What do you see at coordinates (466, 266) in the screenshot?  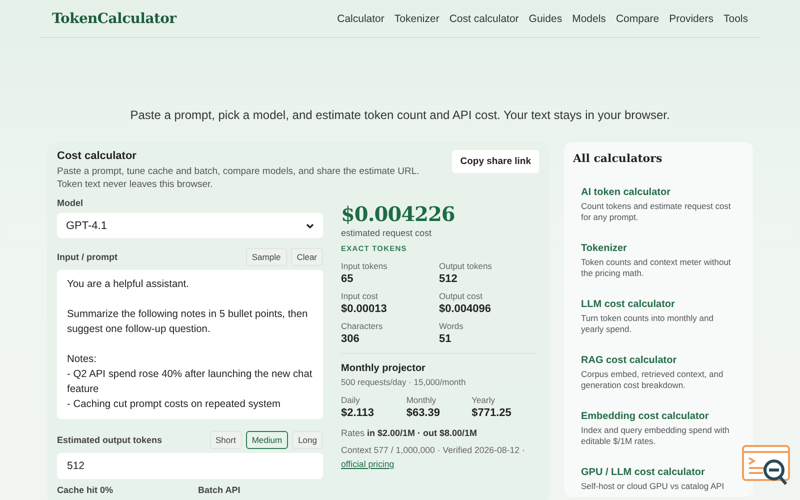 I see `stat-label: Output tokens` at bounding box center [466, 266].